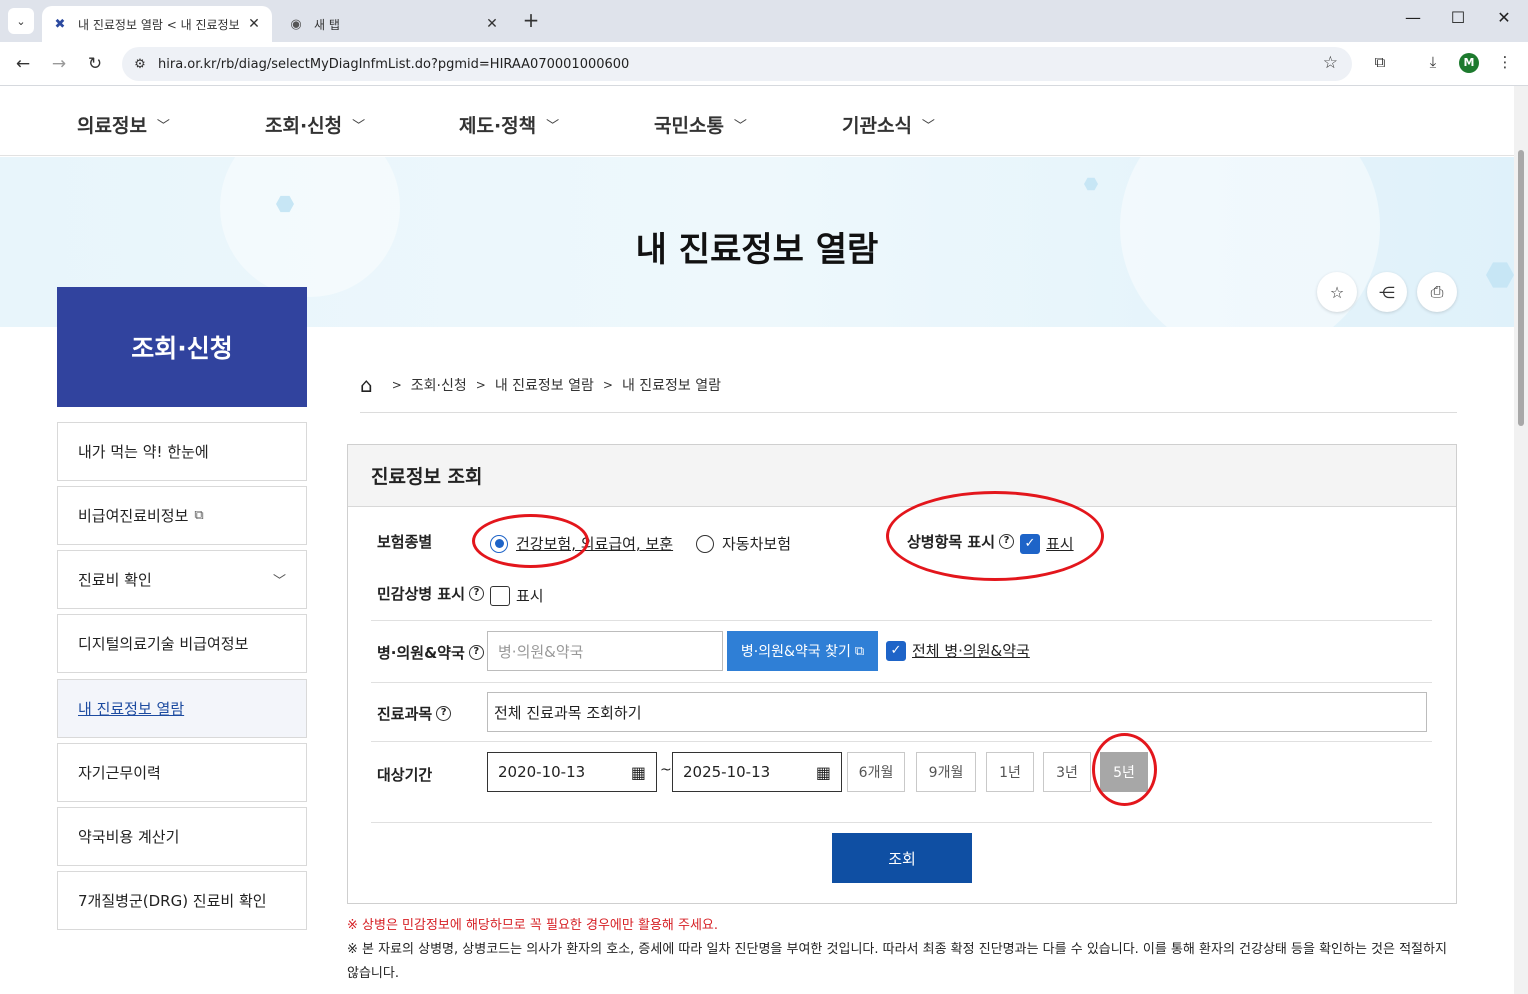 Image resolution: width=1528 pixels, height=994 pixels. I want to click on checkbox-box, so click(500, 595).